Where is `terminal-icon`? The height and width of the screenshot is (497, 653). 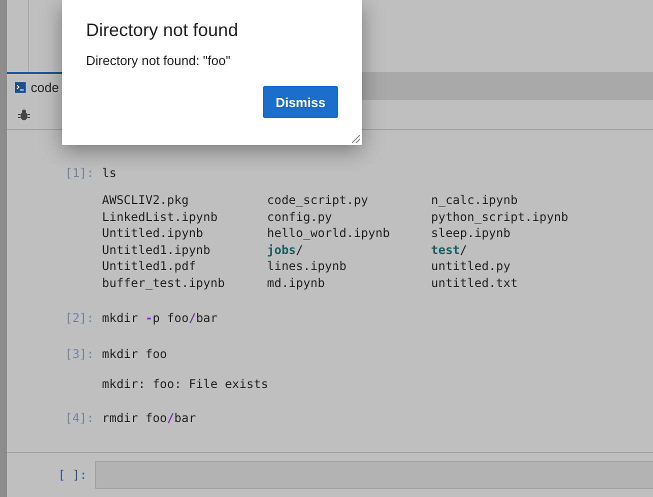 terminal-icon is located at coordinates (20, 87).